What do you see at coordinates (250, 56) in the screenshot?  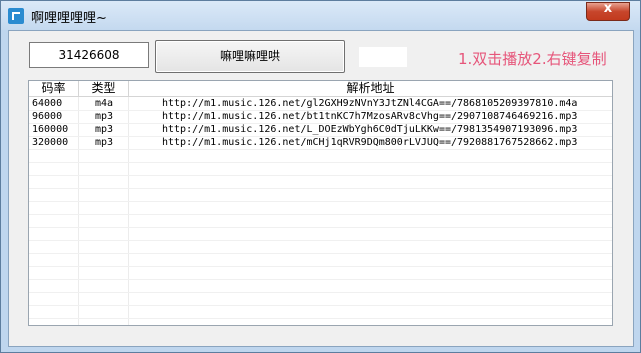 I see `parse-button: 嘛哩嘛哩哄` at bounding box center [250, 56].